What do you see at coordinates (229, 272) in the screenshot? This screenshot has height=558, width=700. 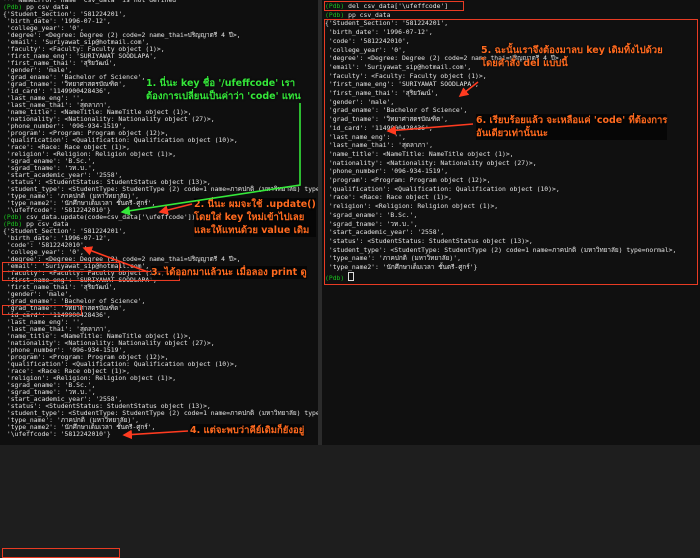 I see `annotation-note-3: 3. ได้ออกมาแล้วนะ เมื่อลอง print ดู` at bounding box center [229, 272].